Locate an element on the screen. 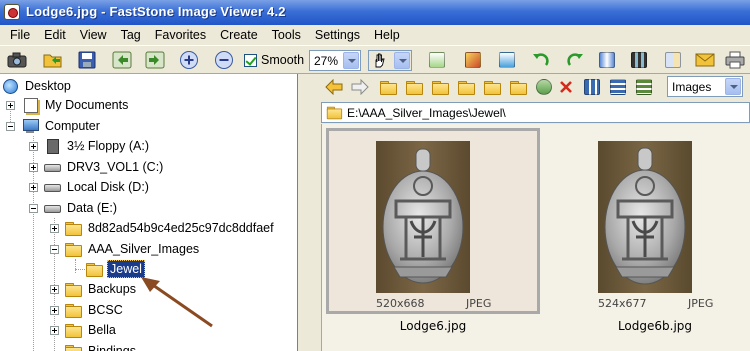  menu-file: File is located at coordinates (20, 35).